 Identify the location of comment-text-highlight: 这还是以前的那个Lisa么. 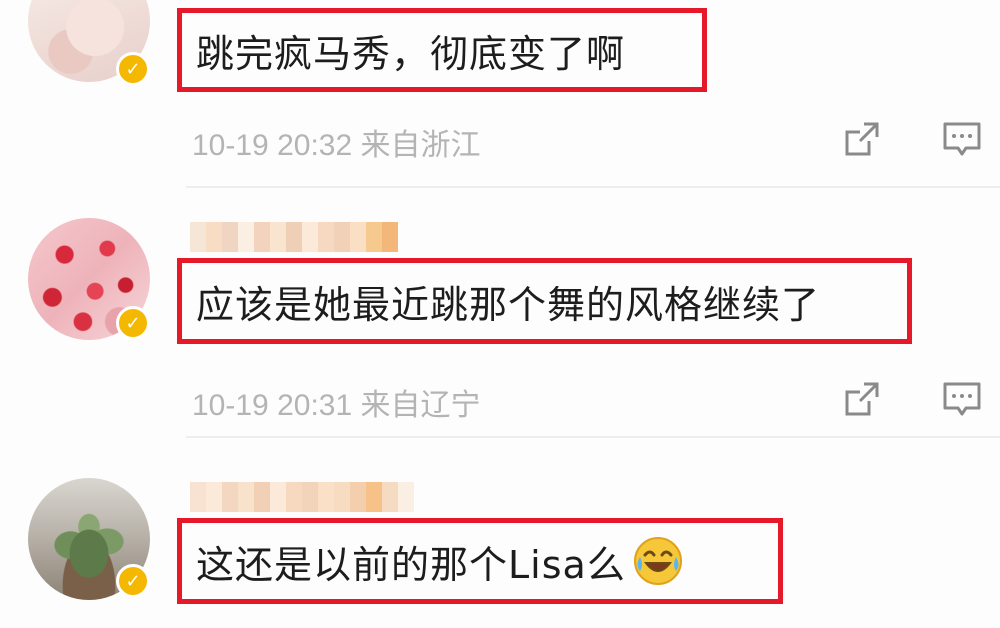
(480, 561).